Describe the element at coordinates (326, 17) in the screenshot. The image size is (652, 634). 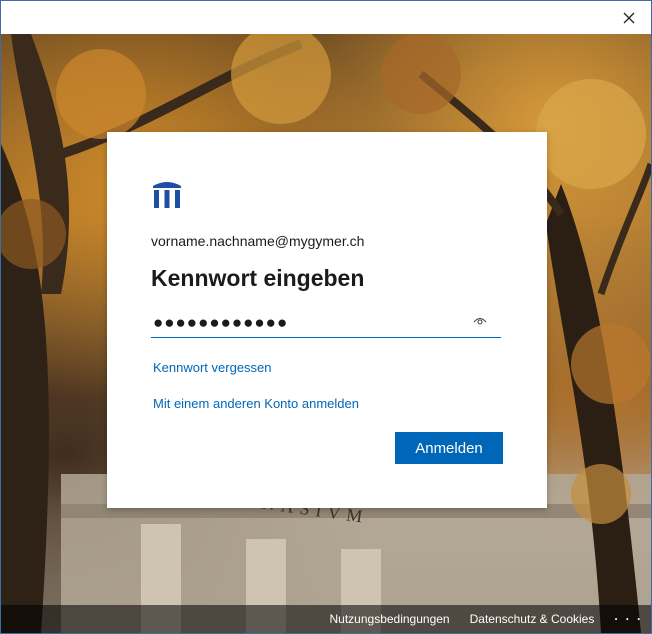
I see `title-bar` at that location.